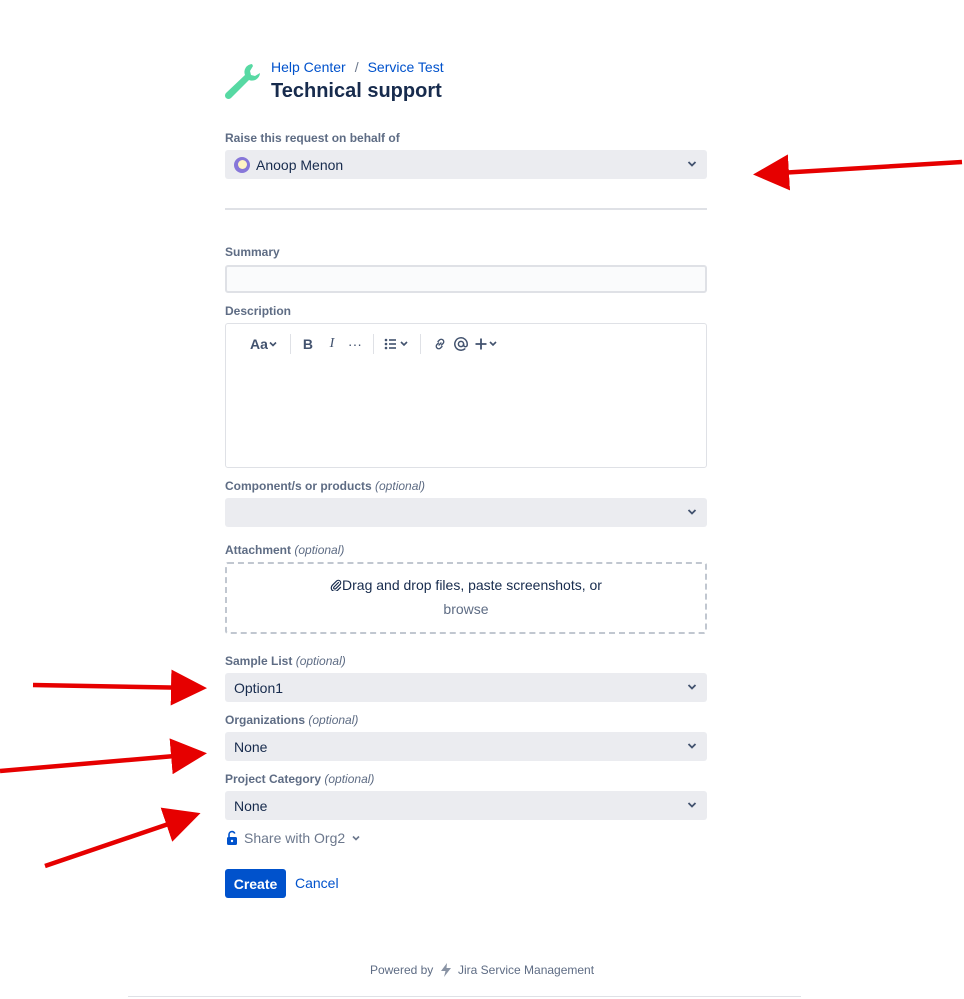 This screenshot has height=999, width=964. What do you see at coordinates (356, 91) in the screenshot?
I see `page-title: Technical support` at bounding box center [356, 91].